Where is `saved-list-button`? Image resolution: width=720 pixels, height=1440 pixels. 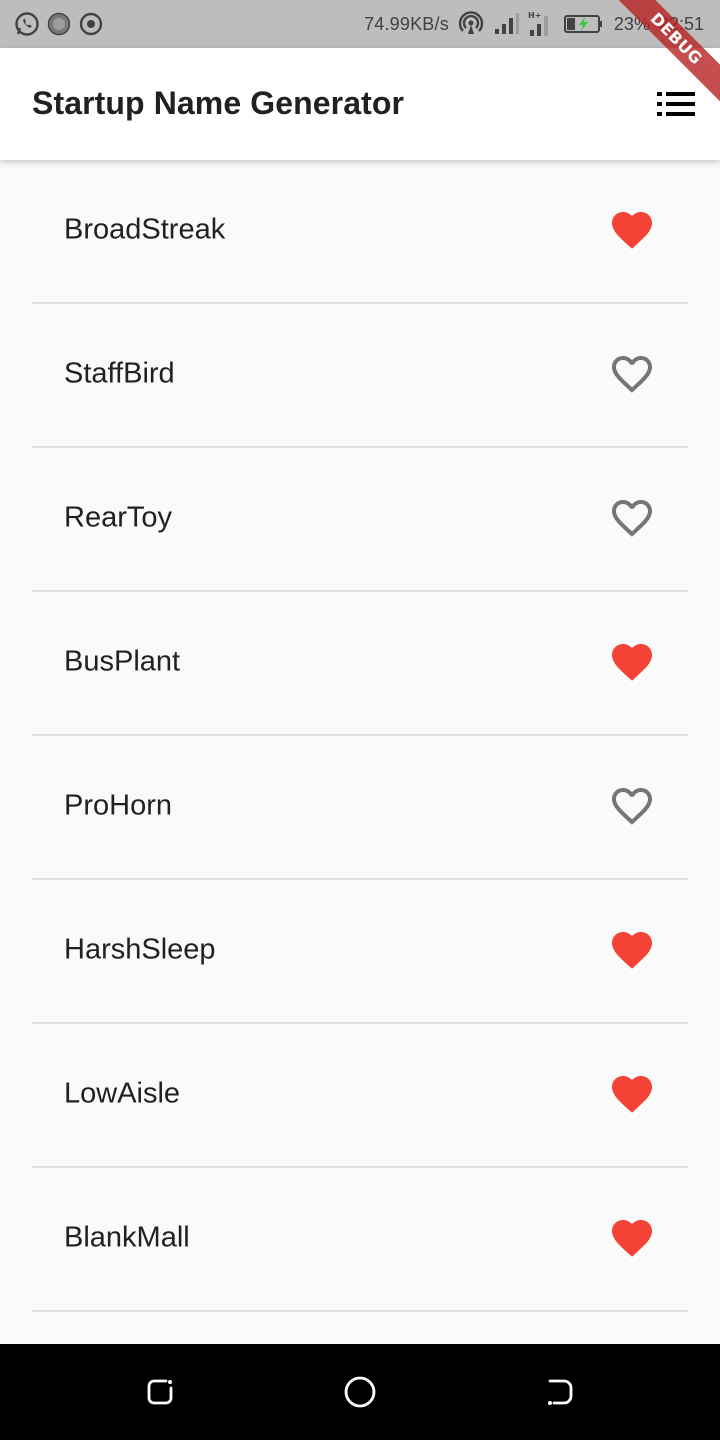 saved-list-button is located at coordinates (676, 104).